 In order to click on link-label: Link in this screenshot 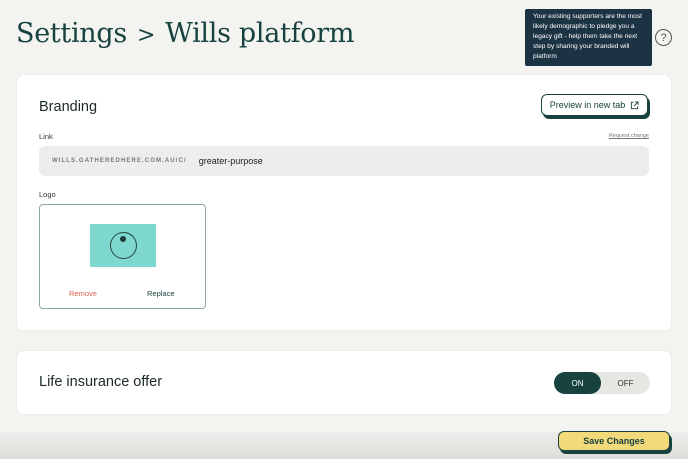, I will do `click(46, 136)`.